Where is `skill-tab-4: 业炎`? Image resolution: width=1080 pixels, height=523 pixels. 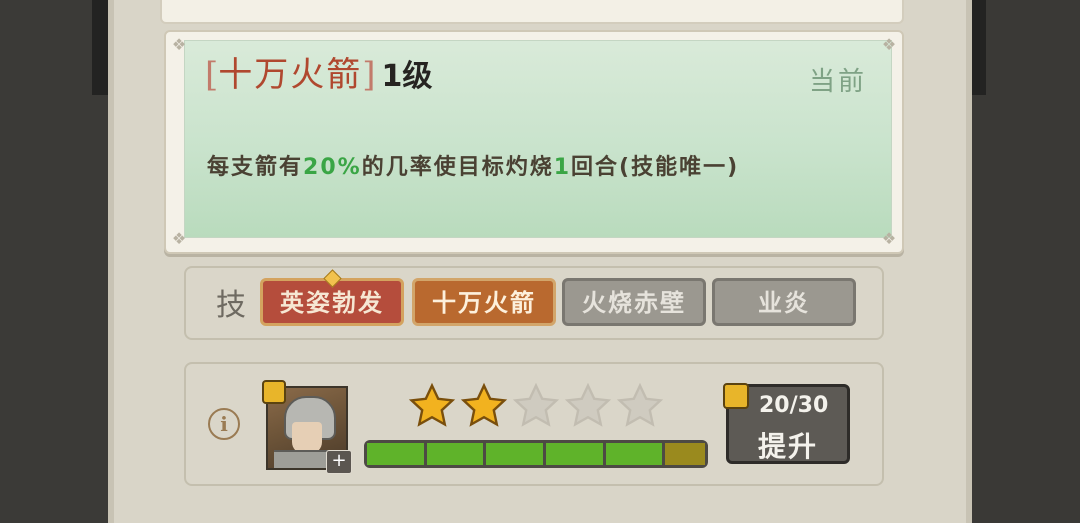
skill-tab-4: 业炎 is located at coordinates (784, 302).